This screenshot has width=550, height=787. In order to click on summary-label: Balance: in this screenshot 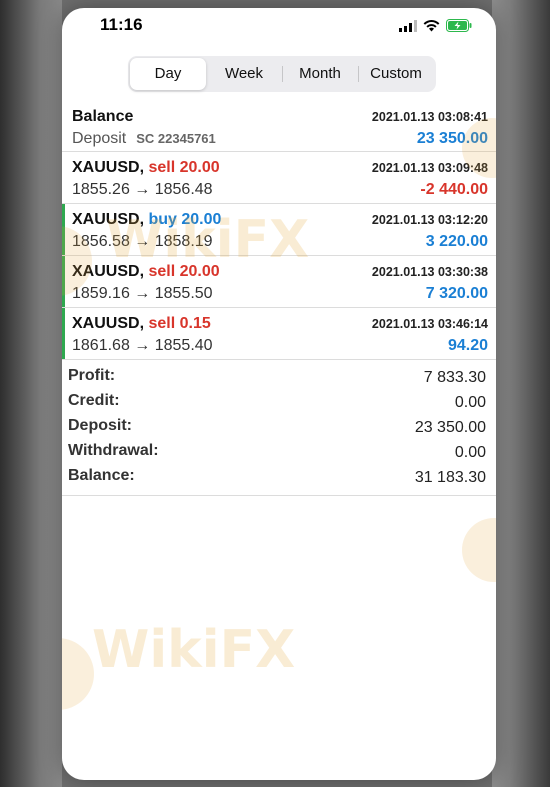, I will do `click(101, 475)`.